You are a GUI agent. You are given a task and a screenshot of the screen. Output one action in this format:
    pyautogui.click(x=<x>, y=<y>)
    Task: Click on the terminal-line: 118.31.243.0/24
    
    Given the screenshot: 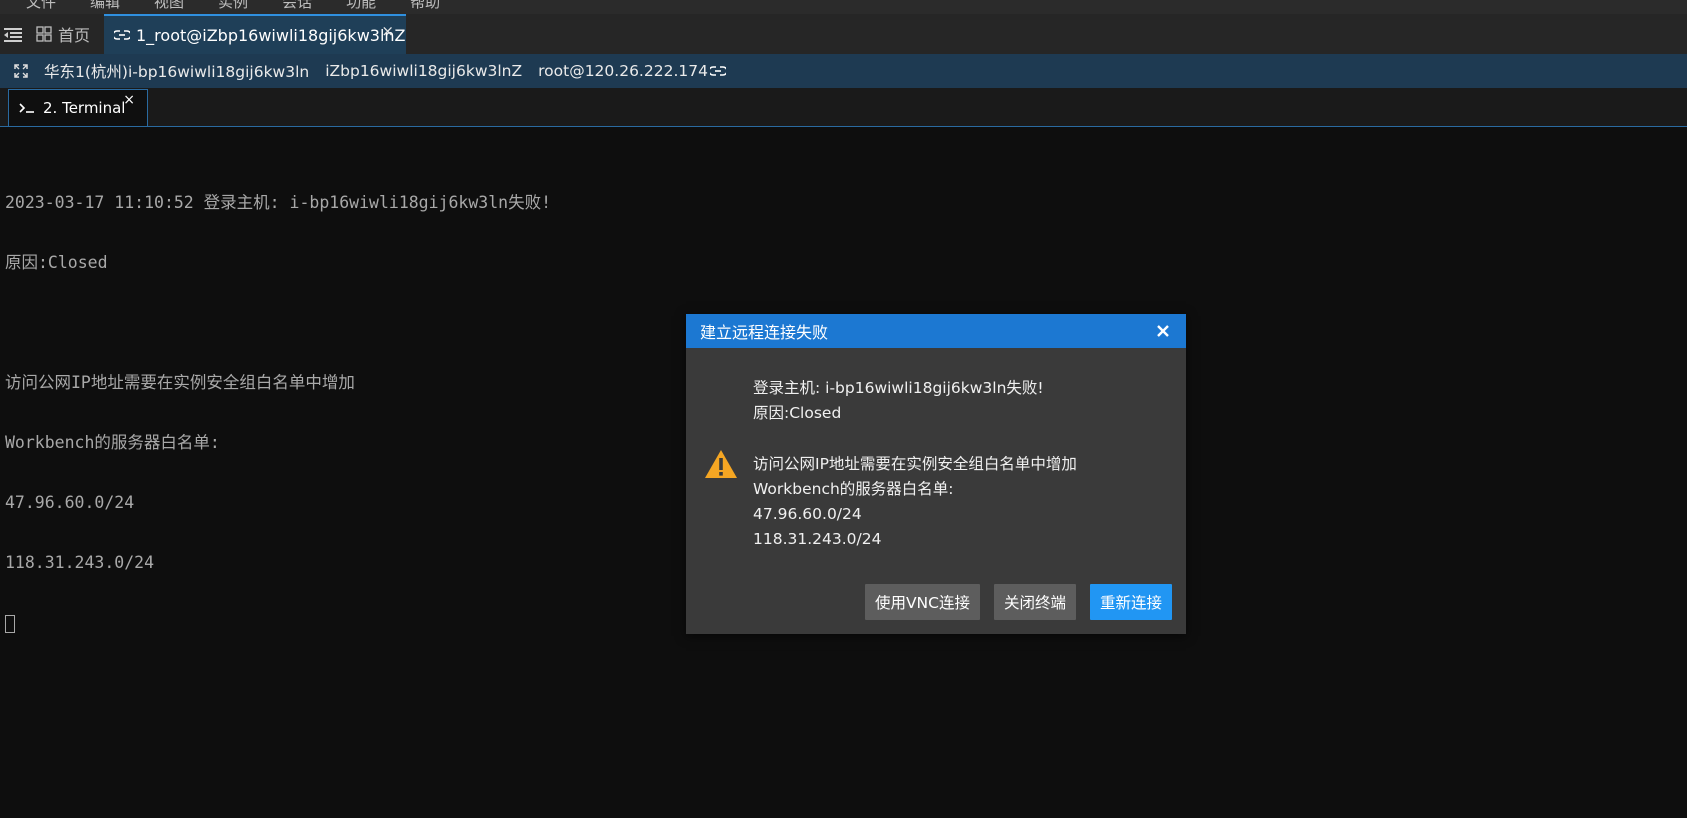 What is the action you would take?
    pyautogui.click(x=80, y=562)
    